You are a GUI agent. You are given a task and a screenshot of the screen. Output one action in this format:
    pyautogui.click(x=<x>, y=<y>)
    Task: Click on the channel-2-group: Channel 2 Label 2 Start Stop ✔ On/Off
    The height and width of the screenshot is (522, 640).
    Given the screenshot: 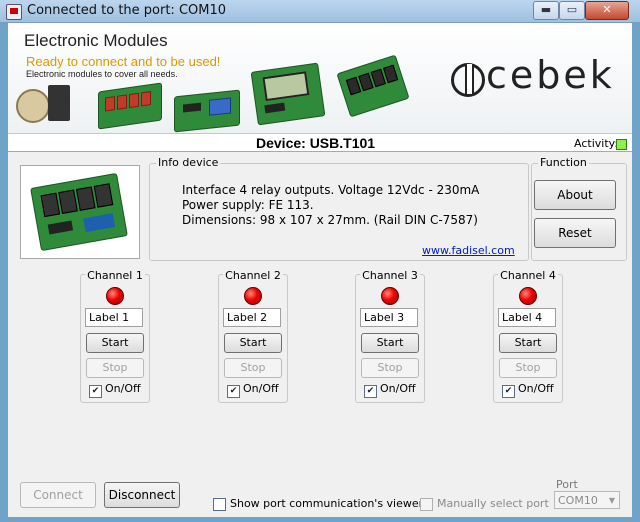 What is the action you would take?
    pyautogui.click(x=253, y=336)
    